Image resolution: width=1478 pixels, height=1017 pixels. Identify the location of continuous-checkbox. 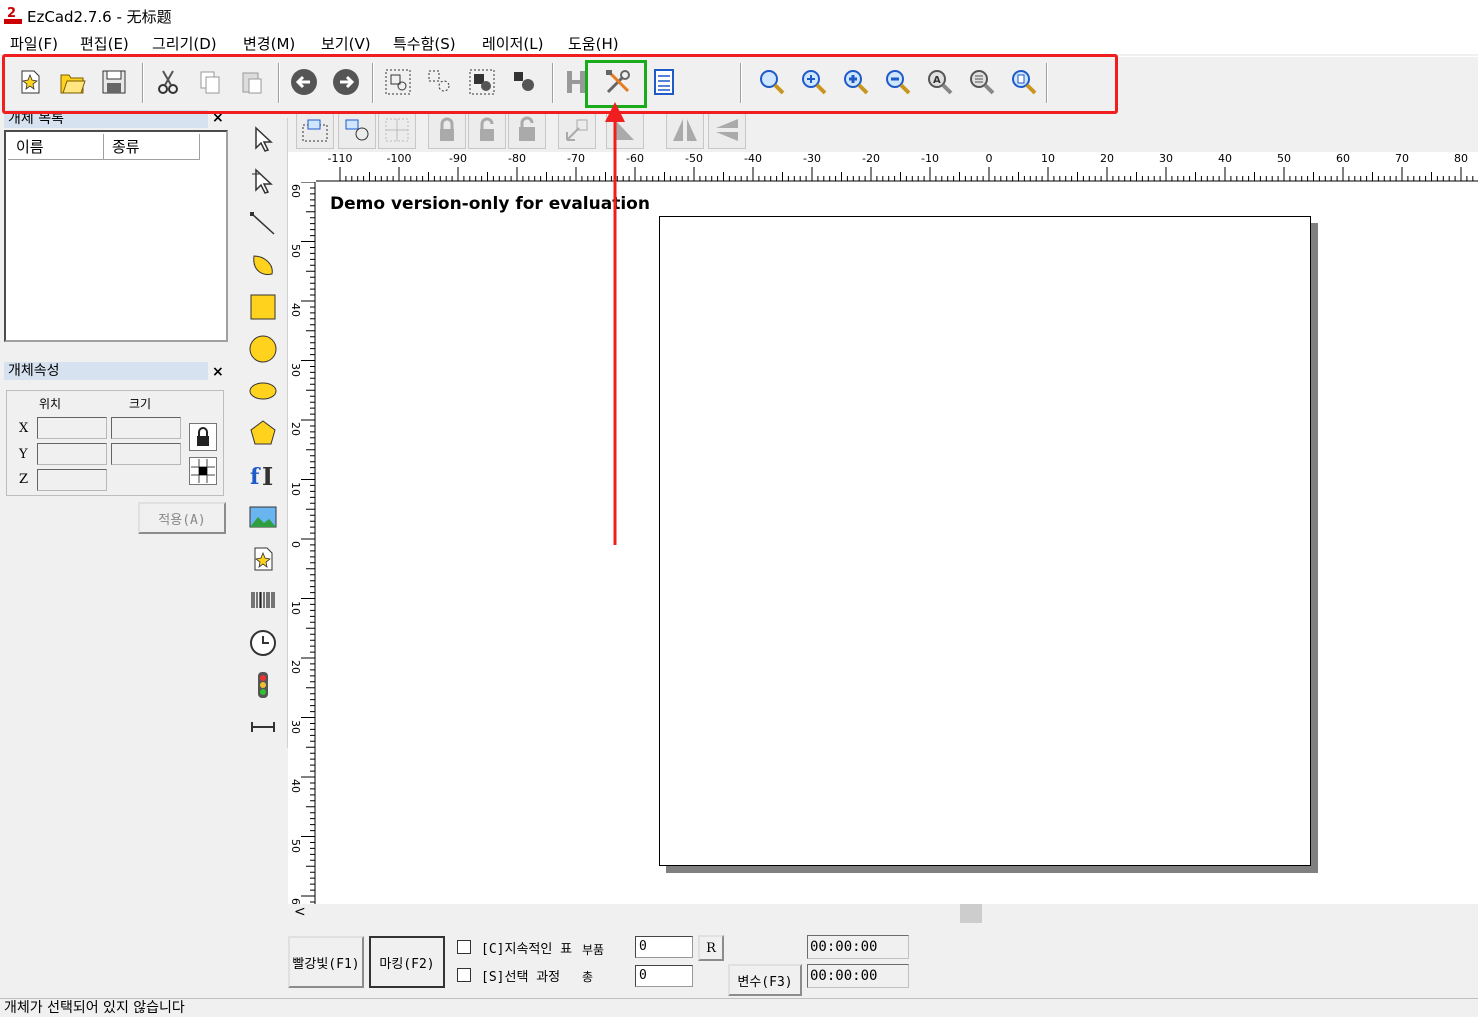
(464, 947).